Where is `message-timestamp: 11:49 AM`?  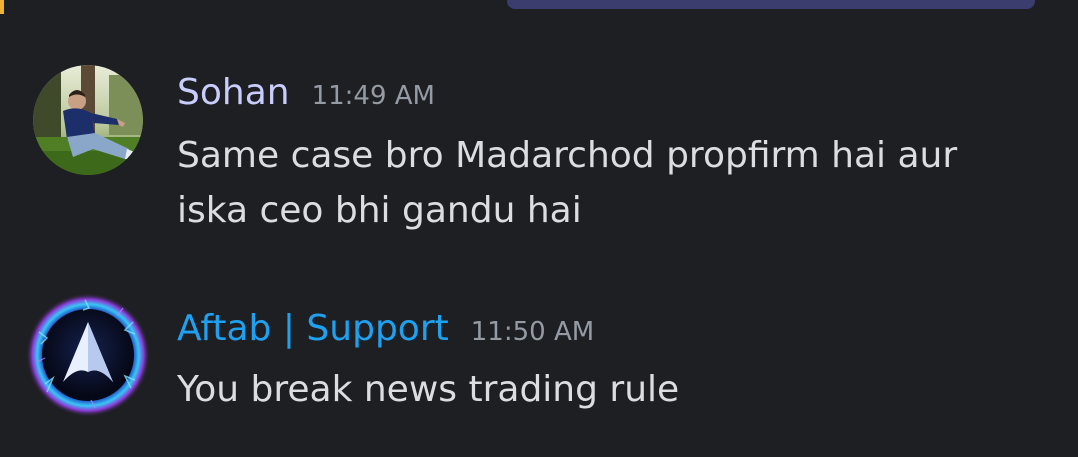 message-timestamp: 11:49 AM is located at coordinates (373, 96).